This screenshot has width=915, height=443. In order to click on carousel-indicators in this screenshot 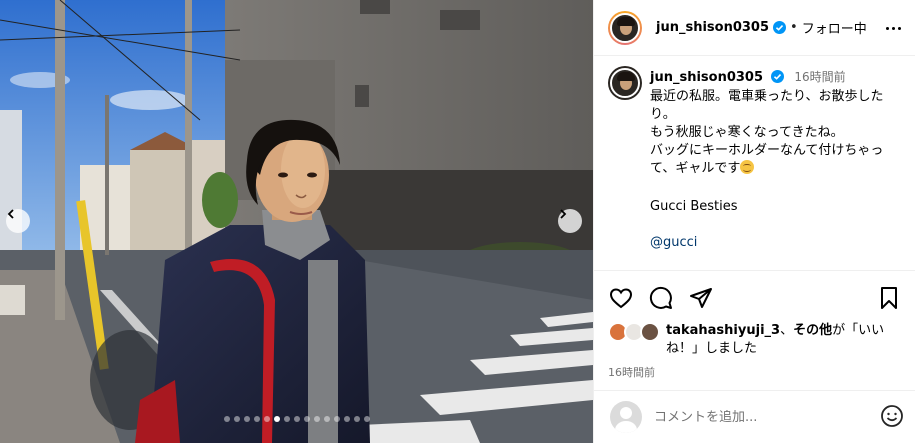, I will do `click(296, 420)`.